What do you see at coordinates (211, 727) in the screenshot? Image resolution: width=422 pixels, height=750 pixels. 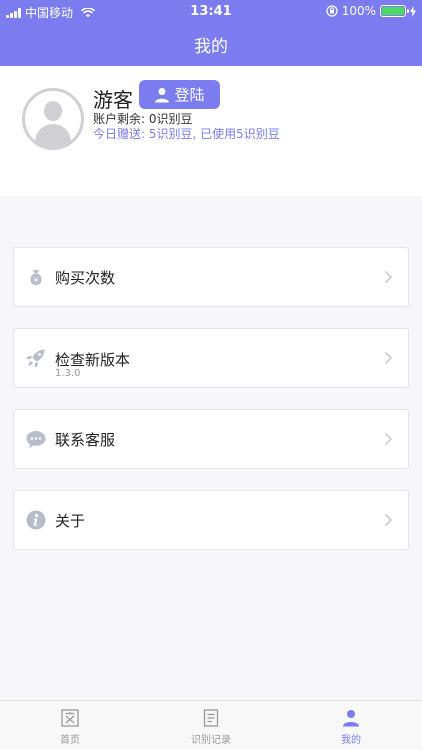 I see `tab-records: 识别记录` at bounding box center [211, 727].